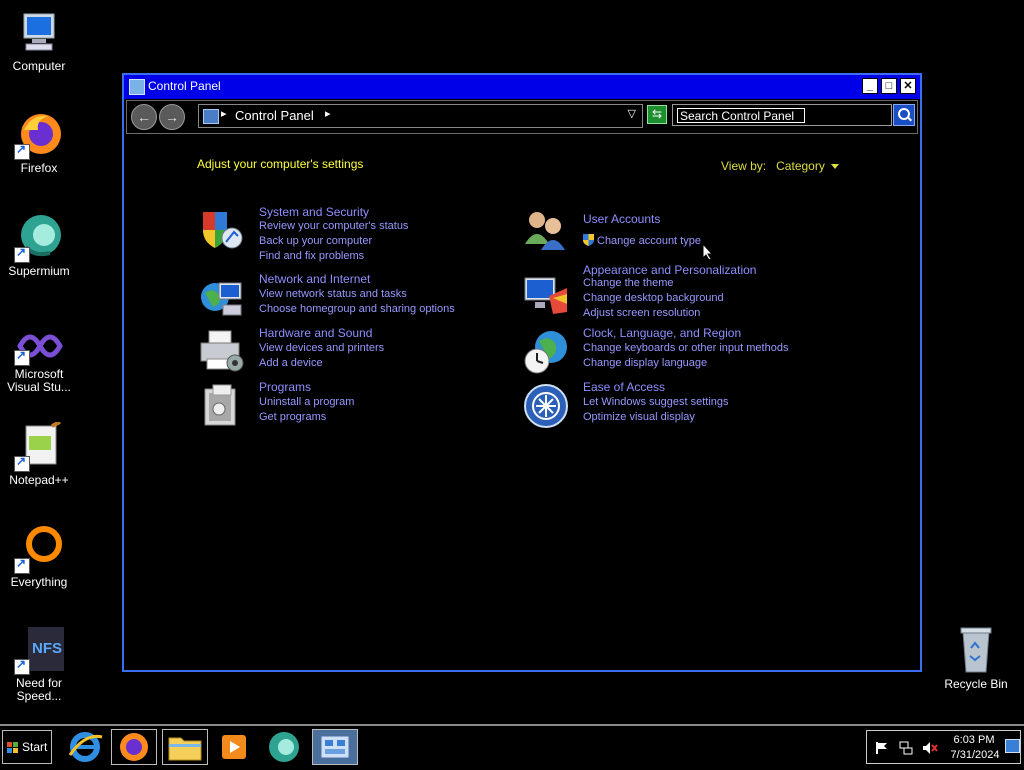  Describe the element at coordinates (904, 115) in the screenshot. I see `search-icon` at that location.